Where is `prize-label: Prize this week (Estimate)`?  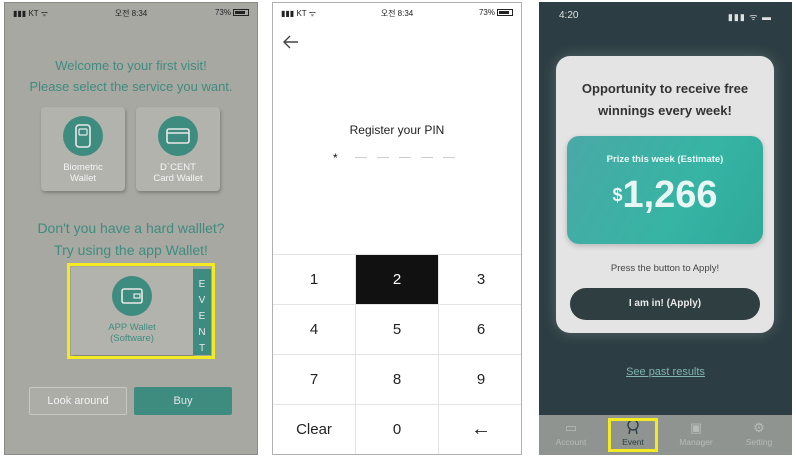 prize-label: Prize this week (Estimate) is located at coordinates (665, 159).